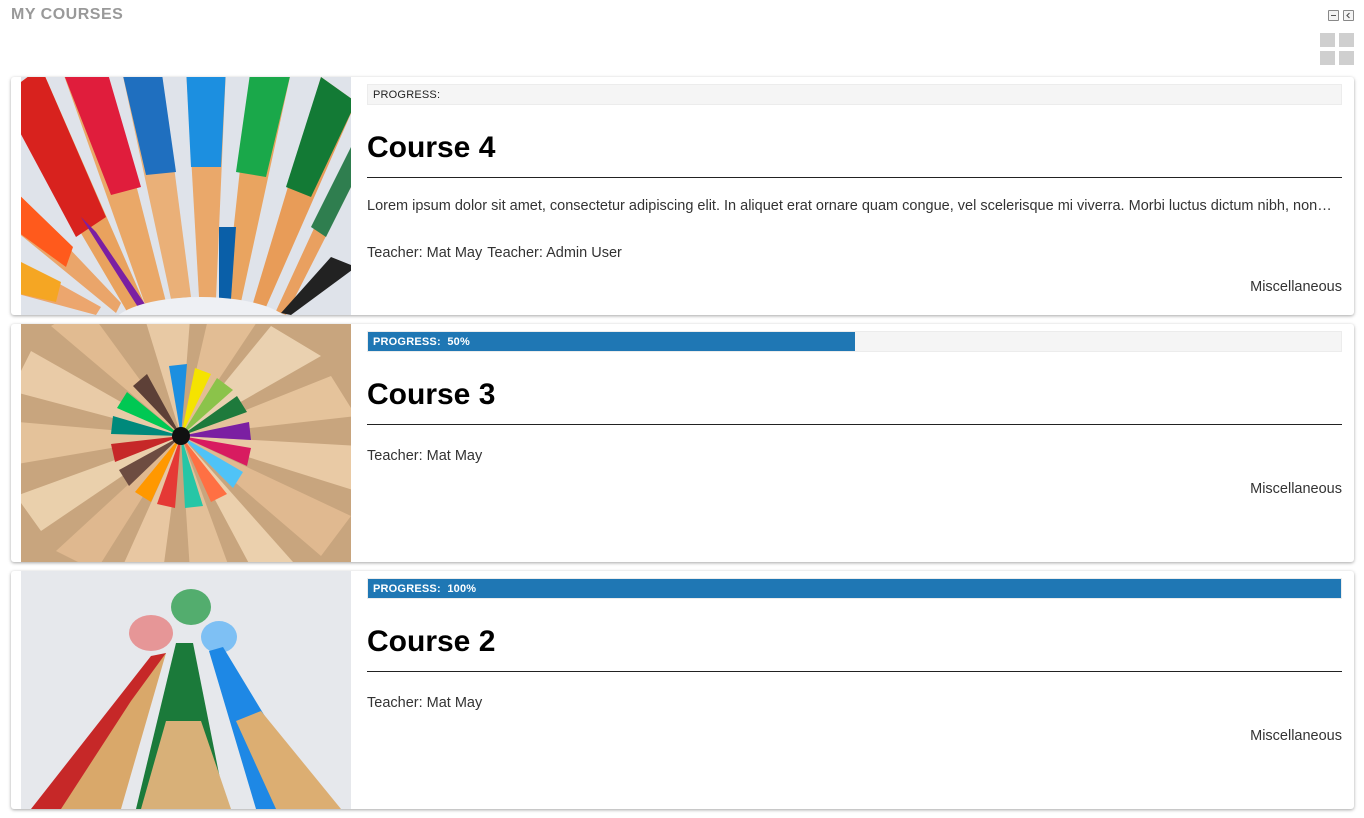 The image size is (1364, 818). I want to click on progress-fill, so click(854, 588).